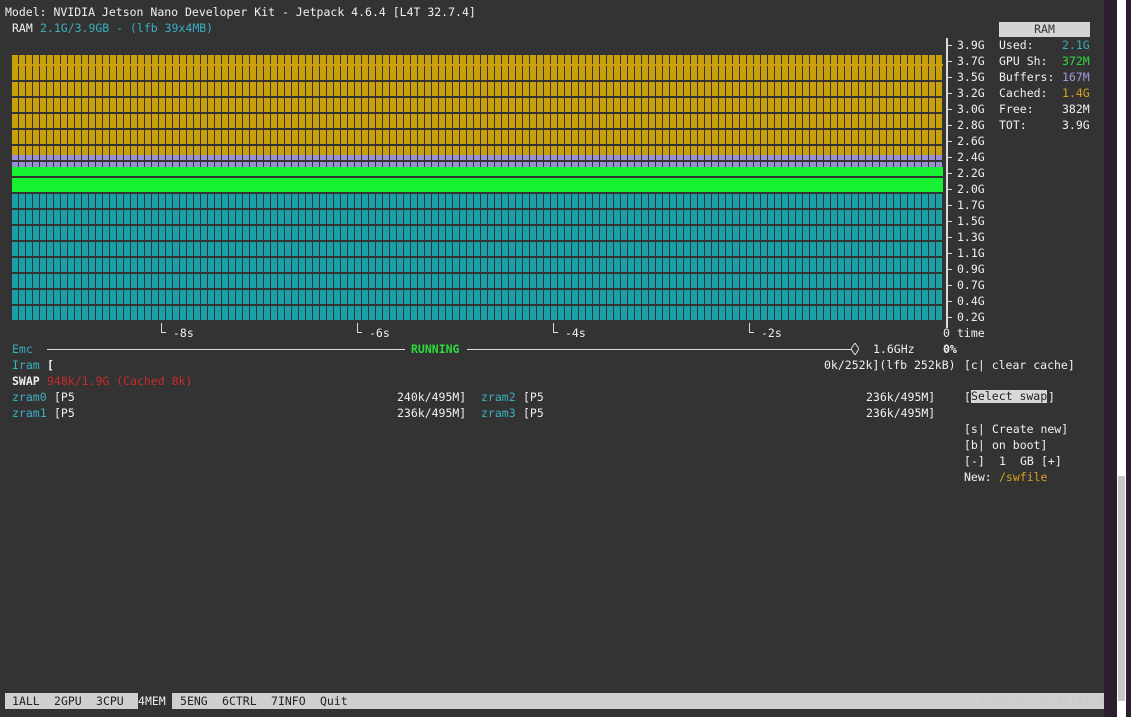 The width and height of the screenshot is (1131, 717). What do you see at coordinates (971, 109) in the screenshot?
I see `y-tick-label: 3.0G` at bounding box center [971, 109].